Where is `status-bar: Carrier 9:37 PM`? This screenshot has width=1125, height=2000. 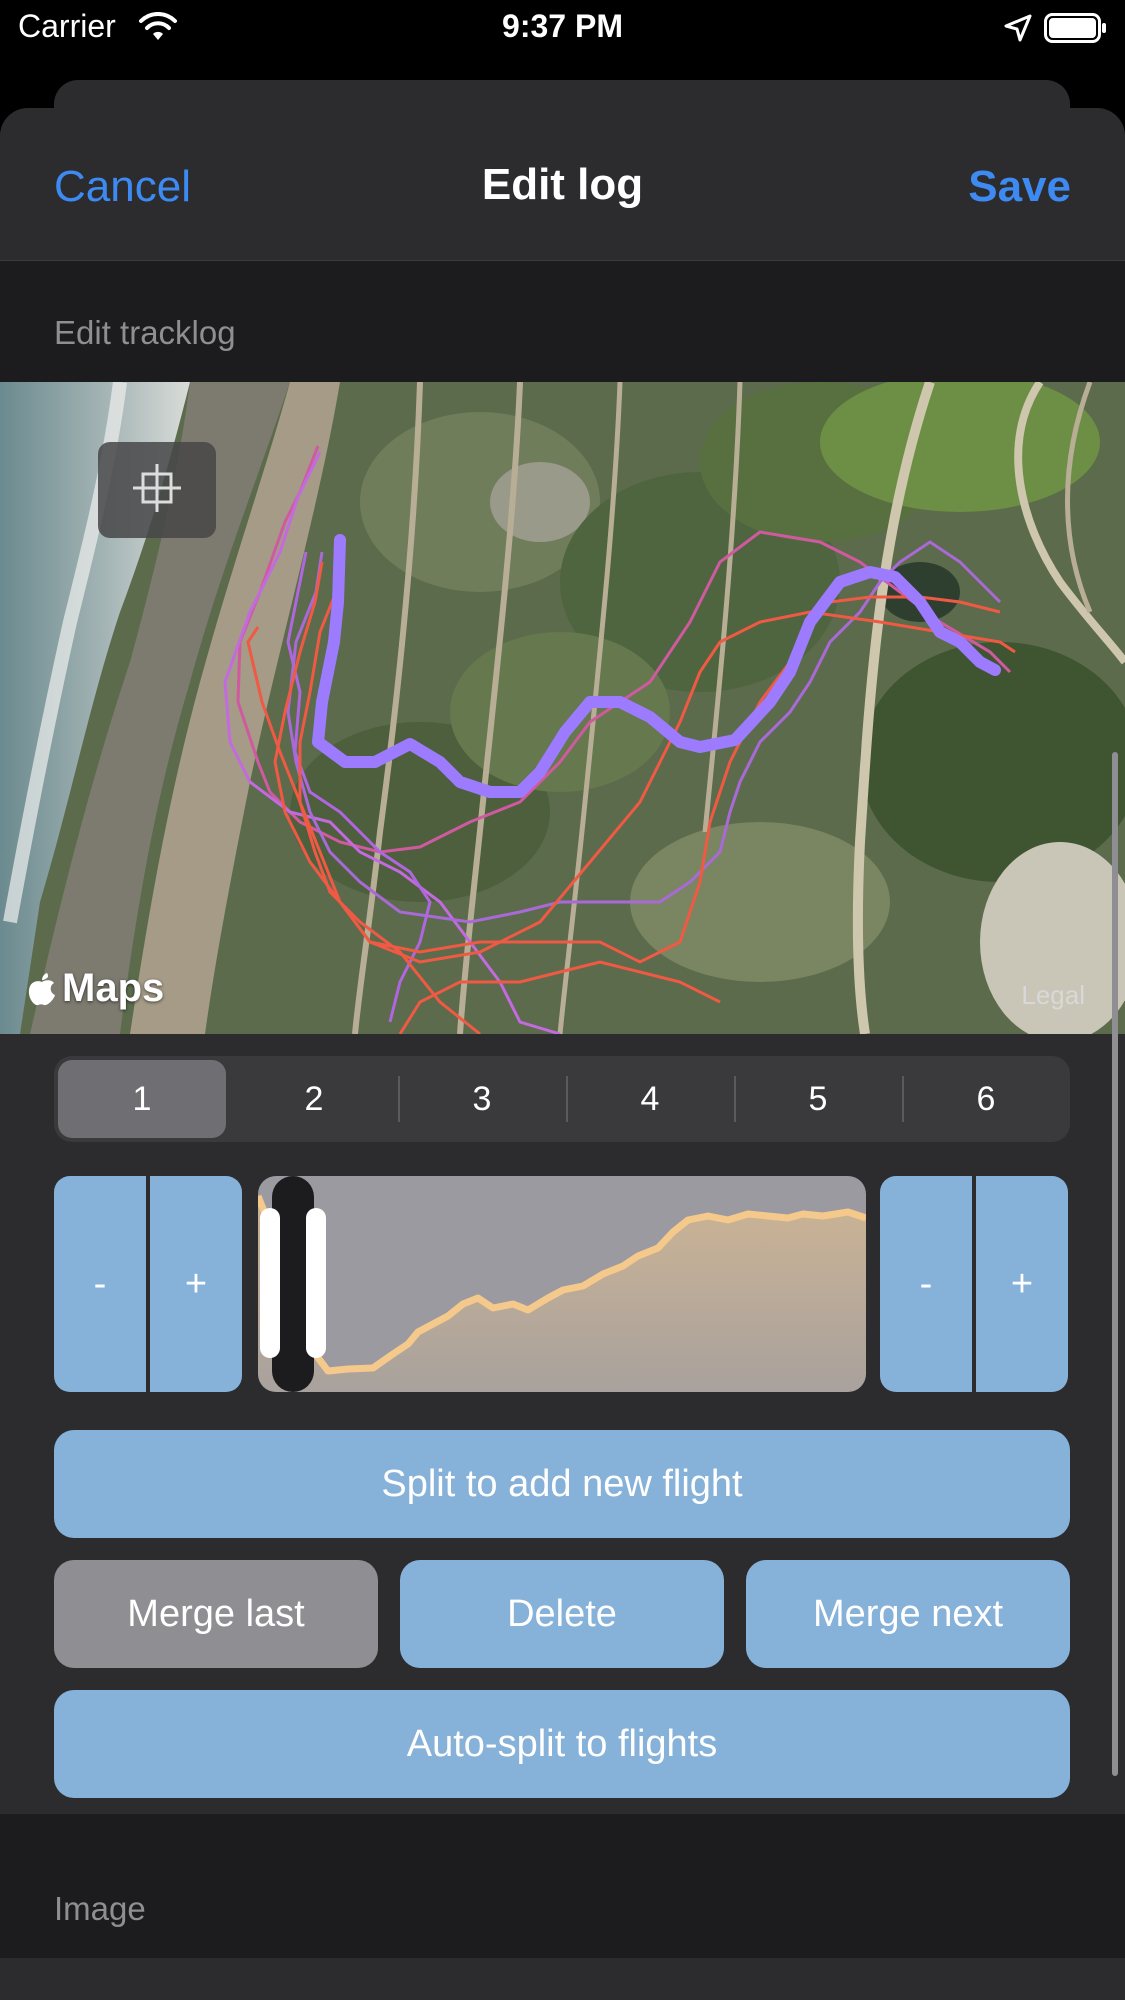 status-bar: Carrier 9:37 PM is located at coordinates (562, 28).